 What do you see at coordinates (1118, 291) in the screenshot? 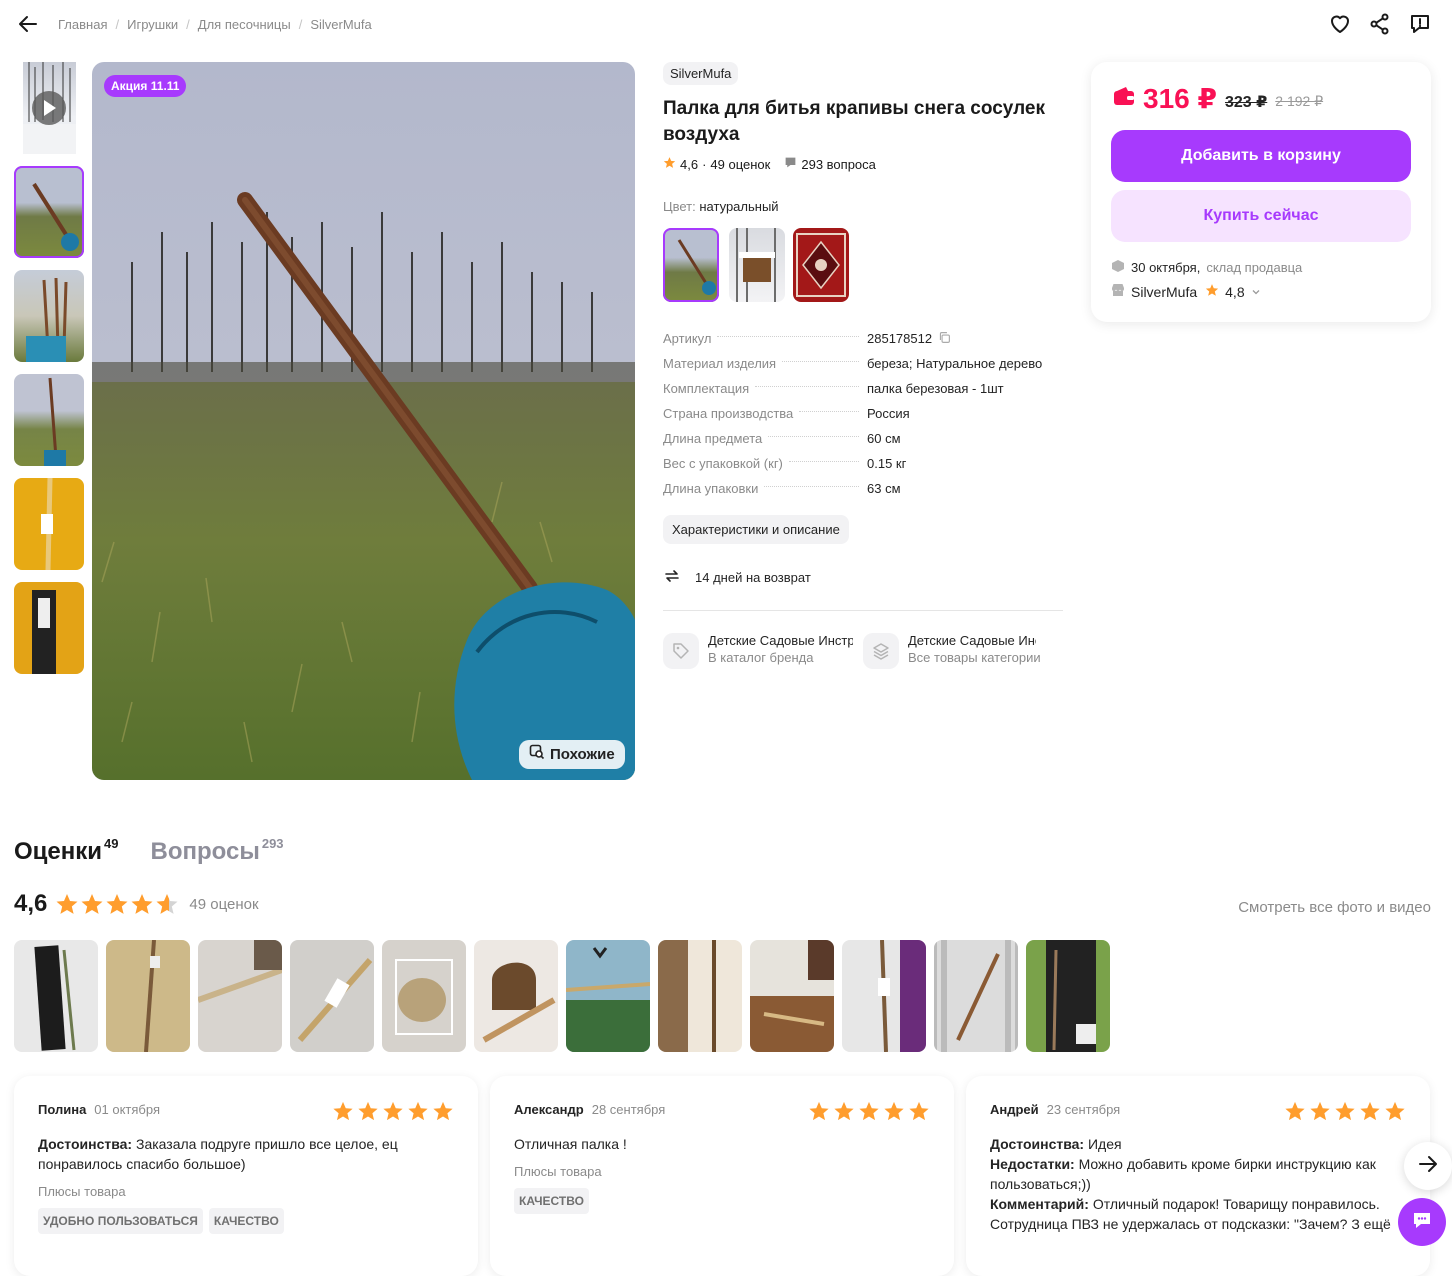
I see `shop-icon` at bounding box center [1118, 291].